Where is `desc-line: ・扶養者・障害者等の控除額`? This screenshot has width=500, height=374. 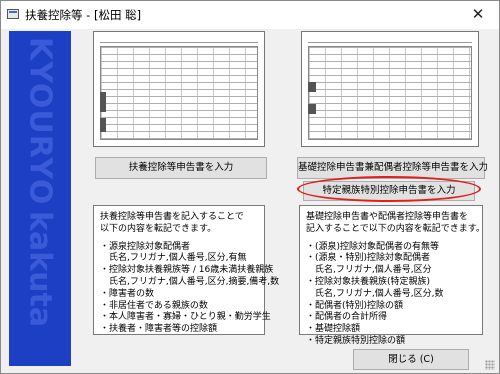 desc-line: ・扶養者・障害者等の控除額 is located at coordinates (159, 329).